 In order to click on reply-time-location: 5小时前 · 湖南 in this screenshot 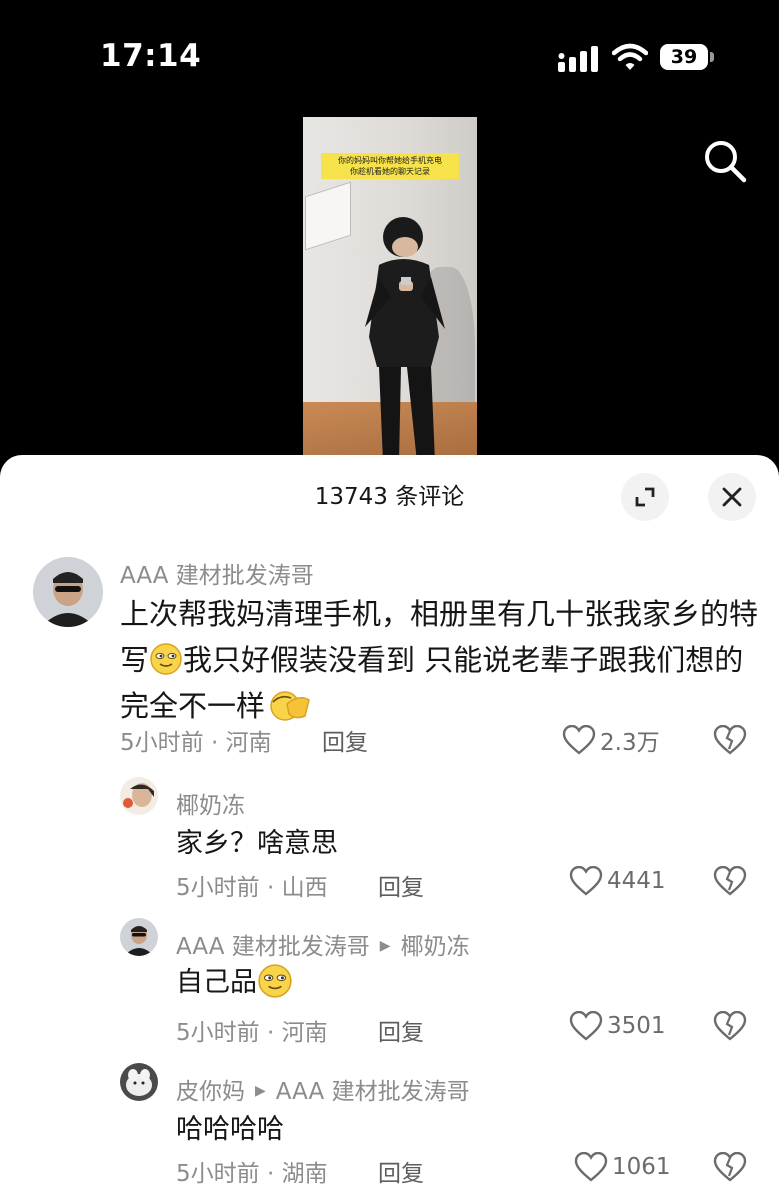, I will do `click(252, 1174)`.